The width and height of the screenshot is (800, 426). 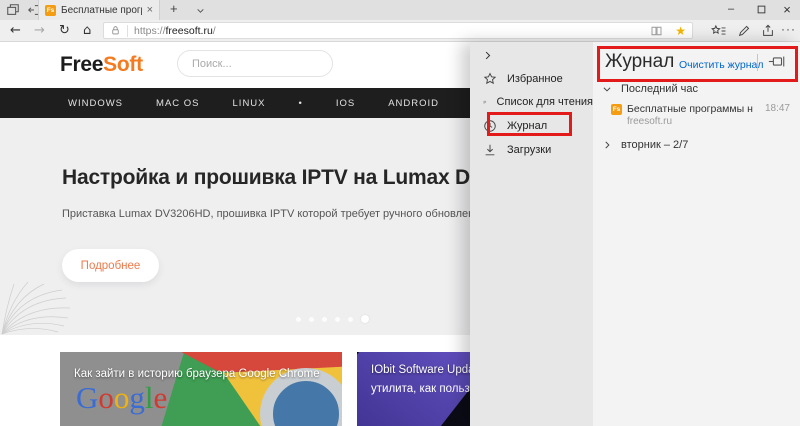 I want to click on history-section-last-hour: Последний час, so click(x=650, y=89).